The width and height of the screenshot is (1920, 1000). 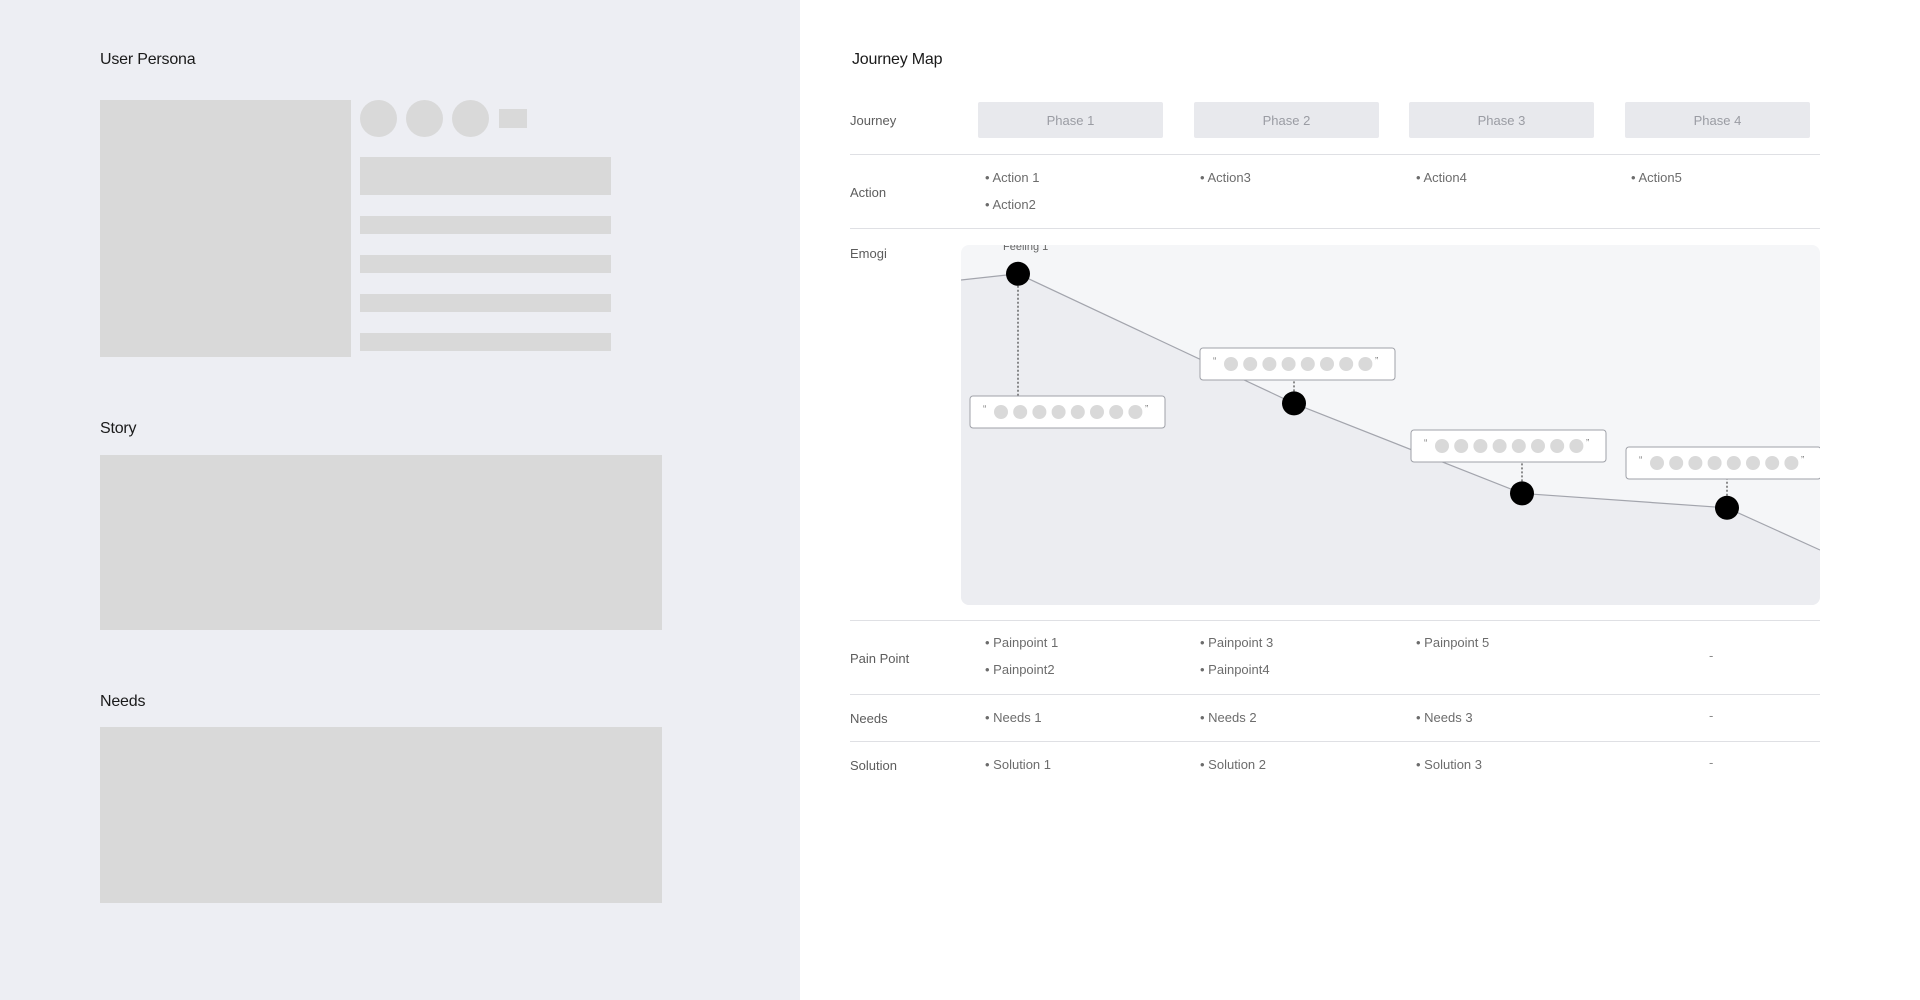 I want to click on phase-3: Phase 3, so click(x=1501, y=120).